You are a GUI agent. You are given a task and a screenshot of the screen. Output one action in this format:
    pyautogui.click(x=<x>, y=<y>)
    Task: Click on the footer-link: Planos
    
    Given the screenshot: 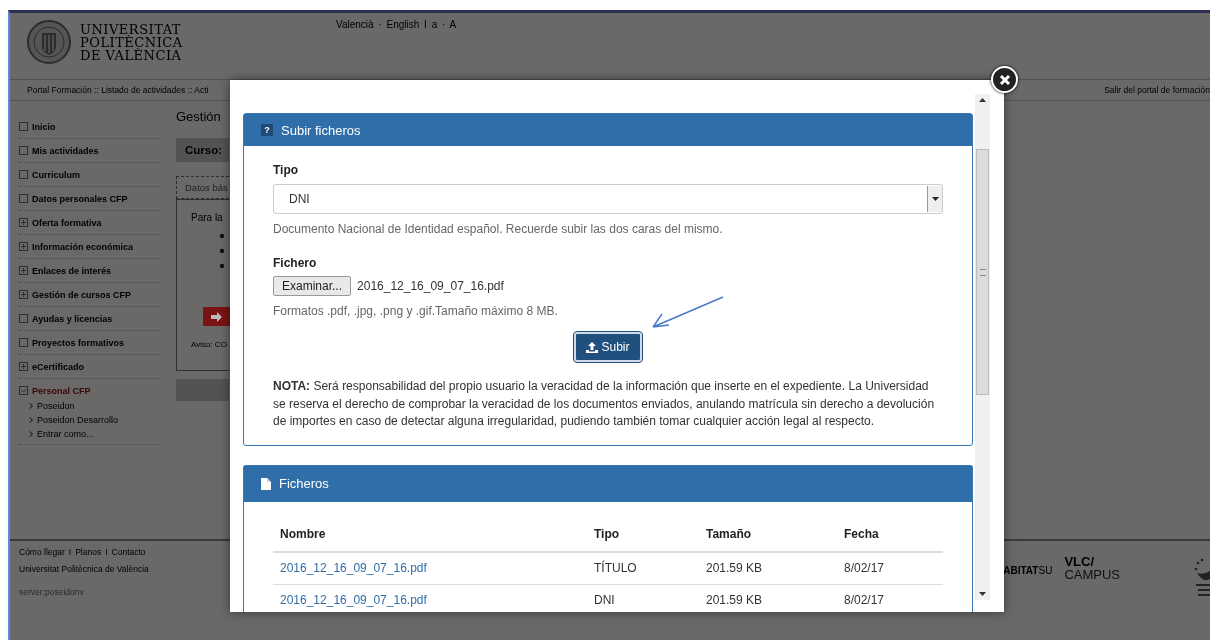 What is the action you would take?
    pyautogui.click(x=88, y=552)
    